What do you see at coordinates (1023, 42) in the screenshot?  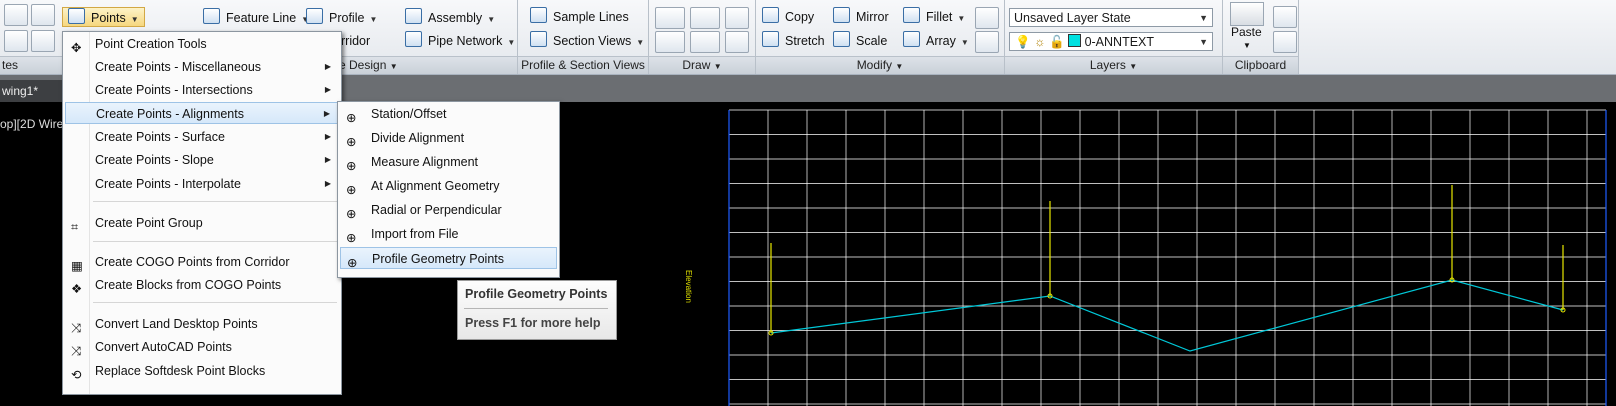 I see `lightbulb-icon: 💡` at bounding box center [1023, 42].